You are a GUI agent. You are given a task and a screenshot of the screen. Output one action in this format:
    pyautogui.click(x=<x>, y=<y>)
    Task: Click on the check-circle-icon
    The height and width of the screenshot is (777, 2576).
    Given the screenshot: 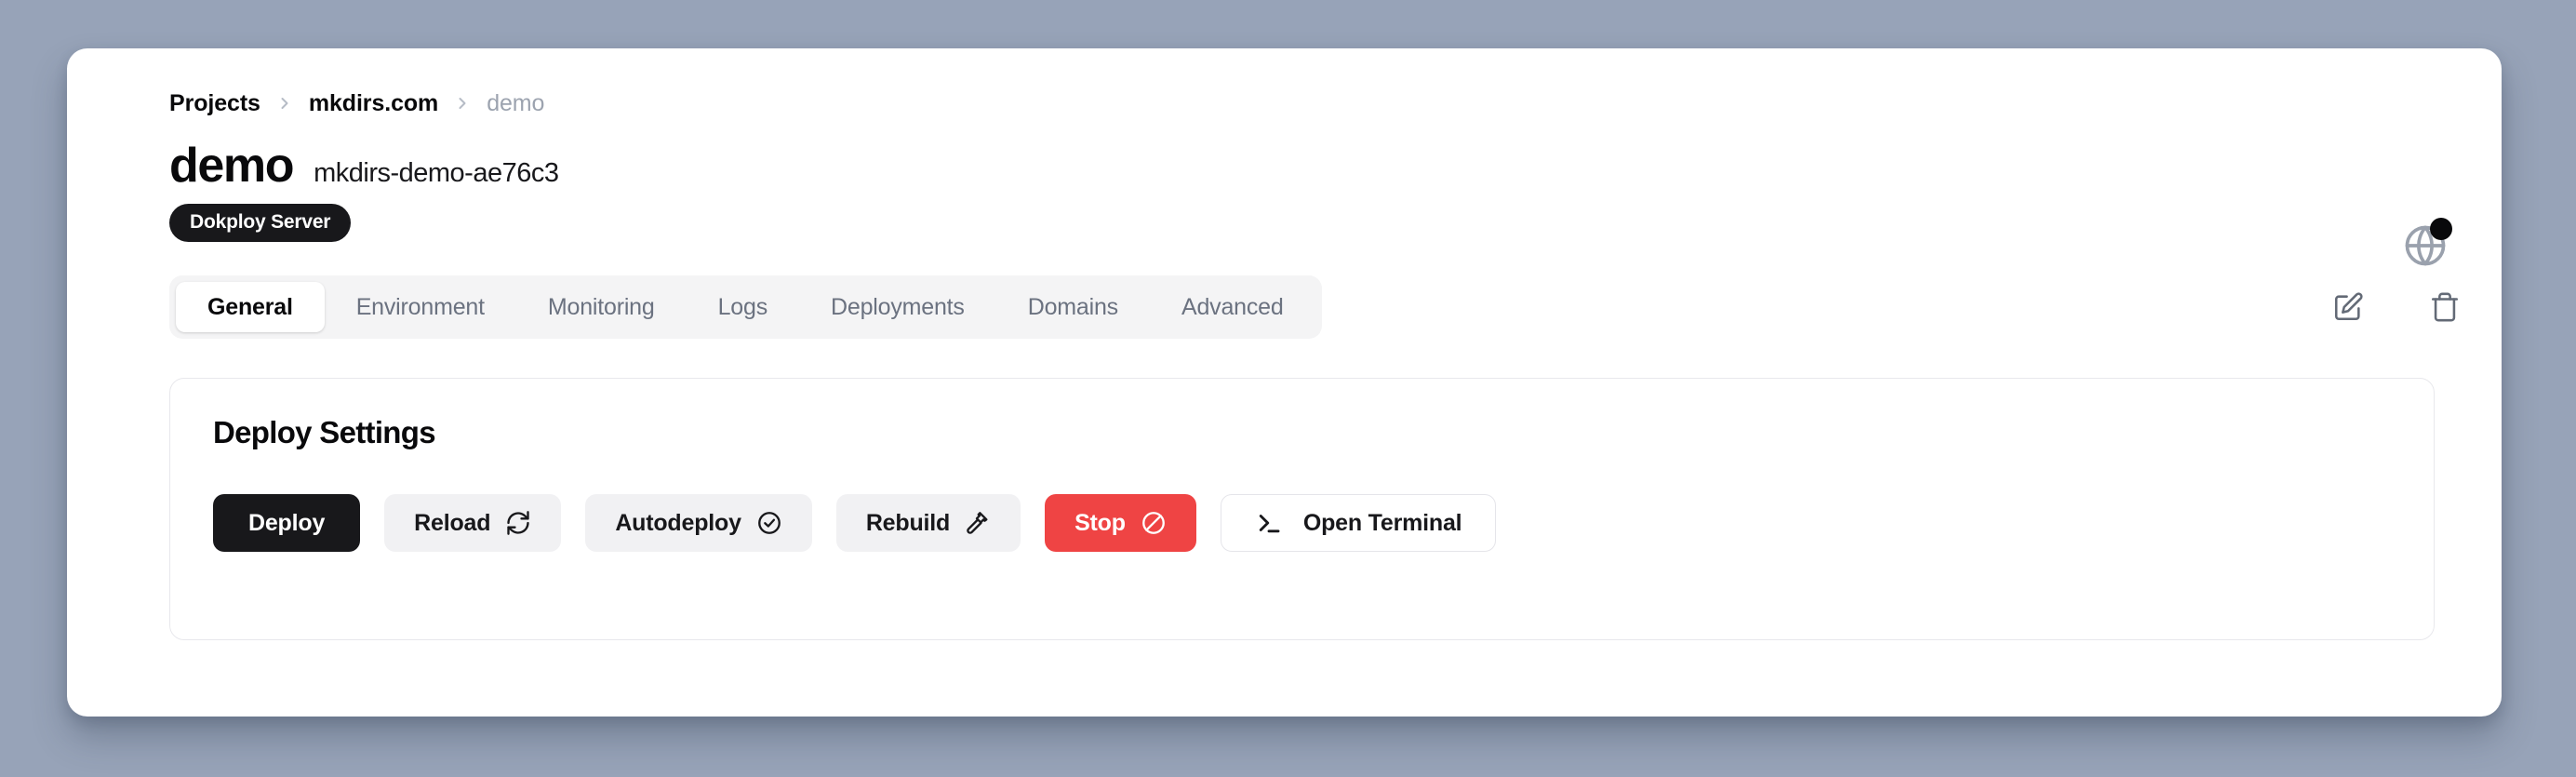 What is the action you would take?
    pyautogui.click(x=769, y=523)
    